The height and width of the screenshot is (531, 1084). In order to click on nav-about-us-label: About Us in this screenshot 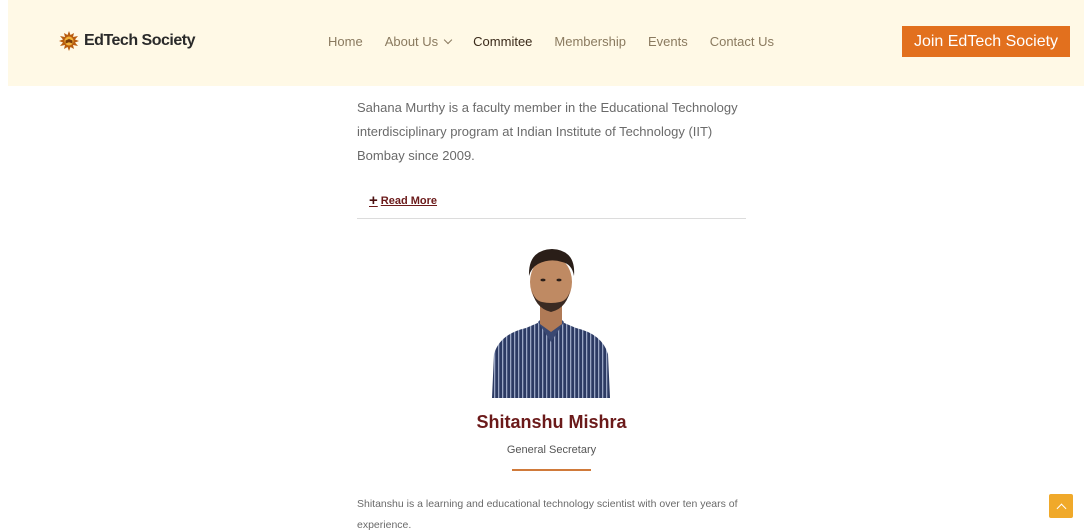, I will do `click(411, 41)`.